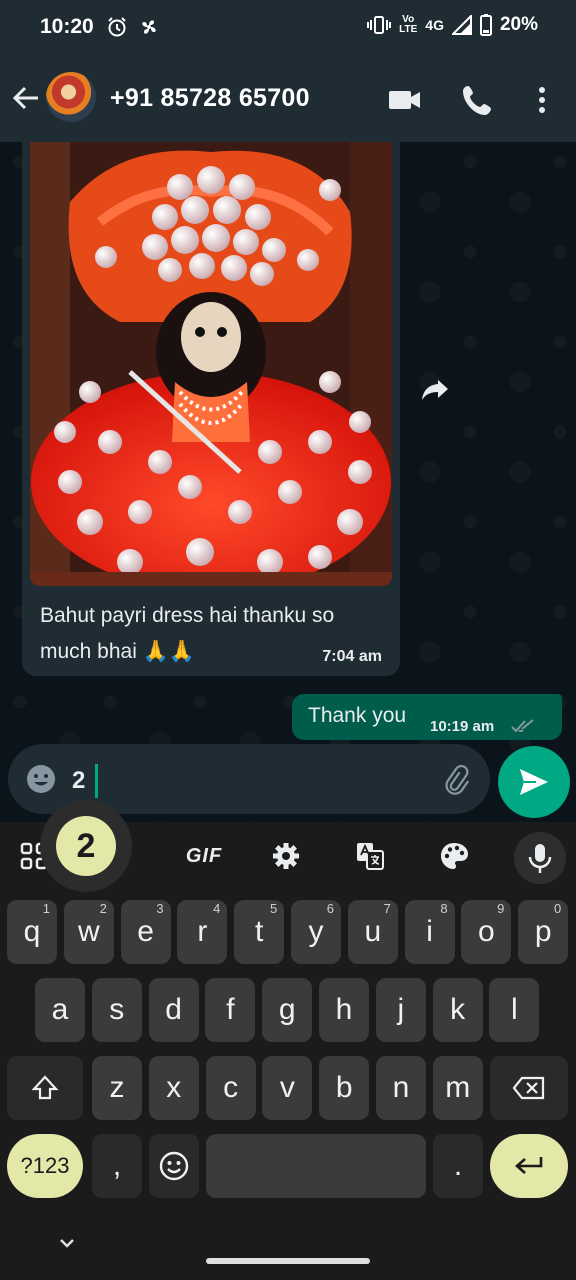  I want to click on settings-gear-icon, so click(286, 856).